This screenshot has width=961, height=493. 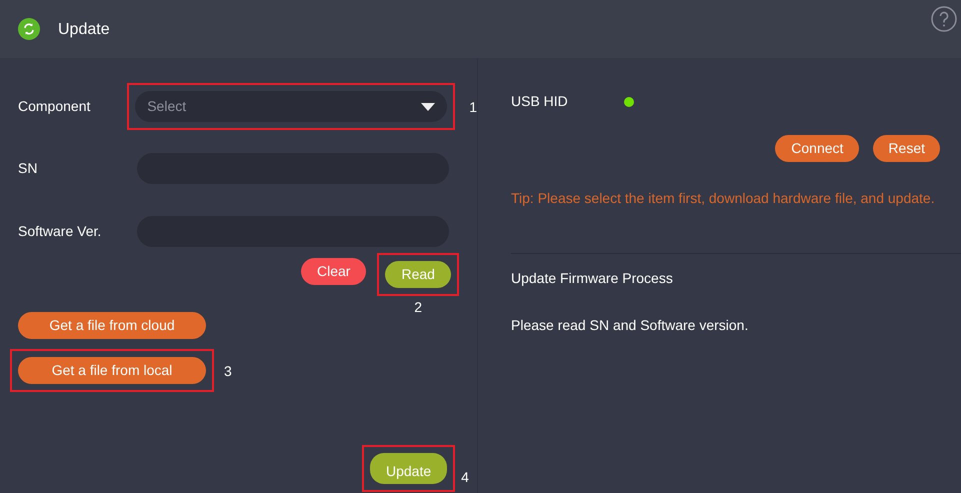 What do you see at coordinates (55, 106) in the screenshot?
I see `field-label: Component` at bounding box center [55, 106].